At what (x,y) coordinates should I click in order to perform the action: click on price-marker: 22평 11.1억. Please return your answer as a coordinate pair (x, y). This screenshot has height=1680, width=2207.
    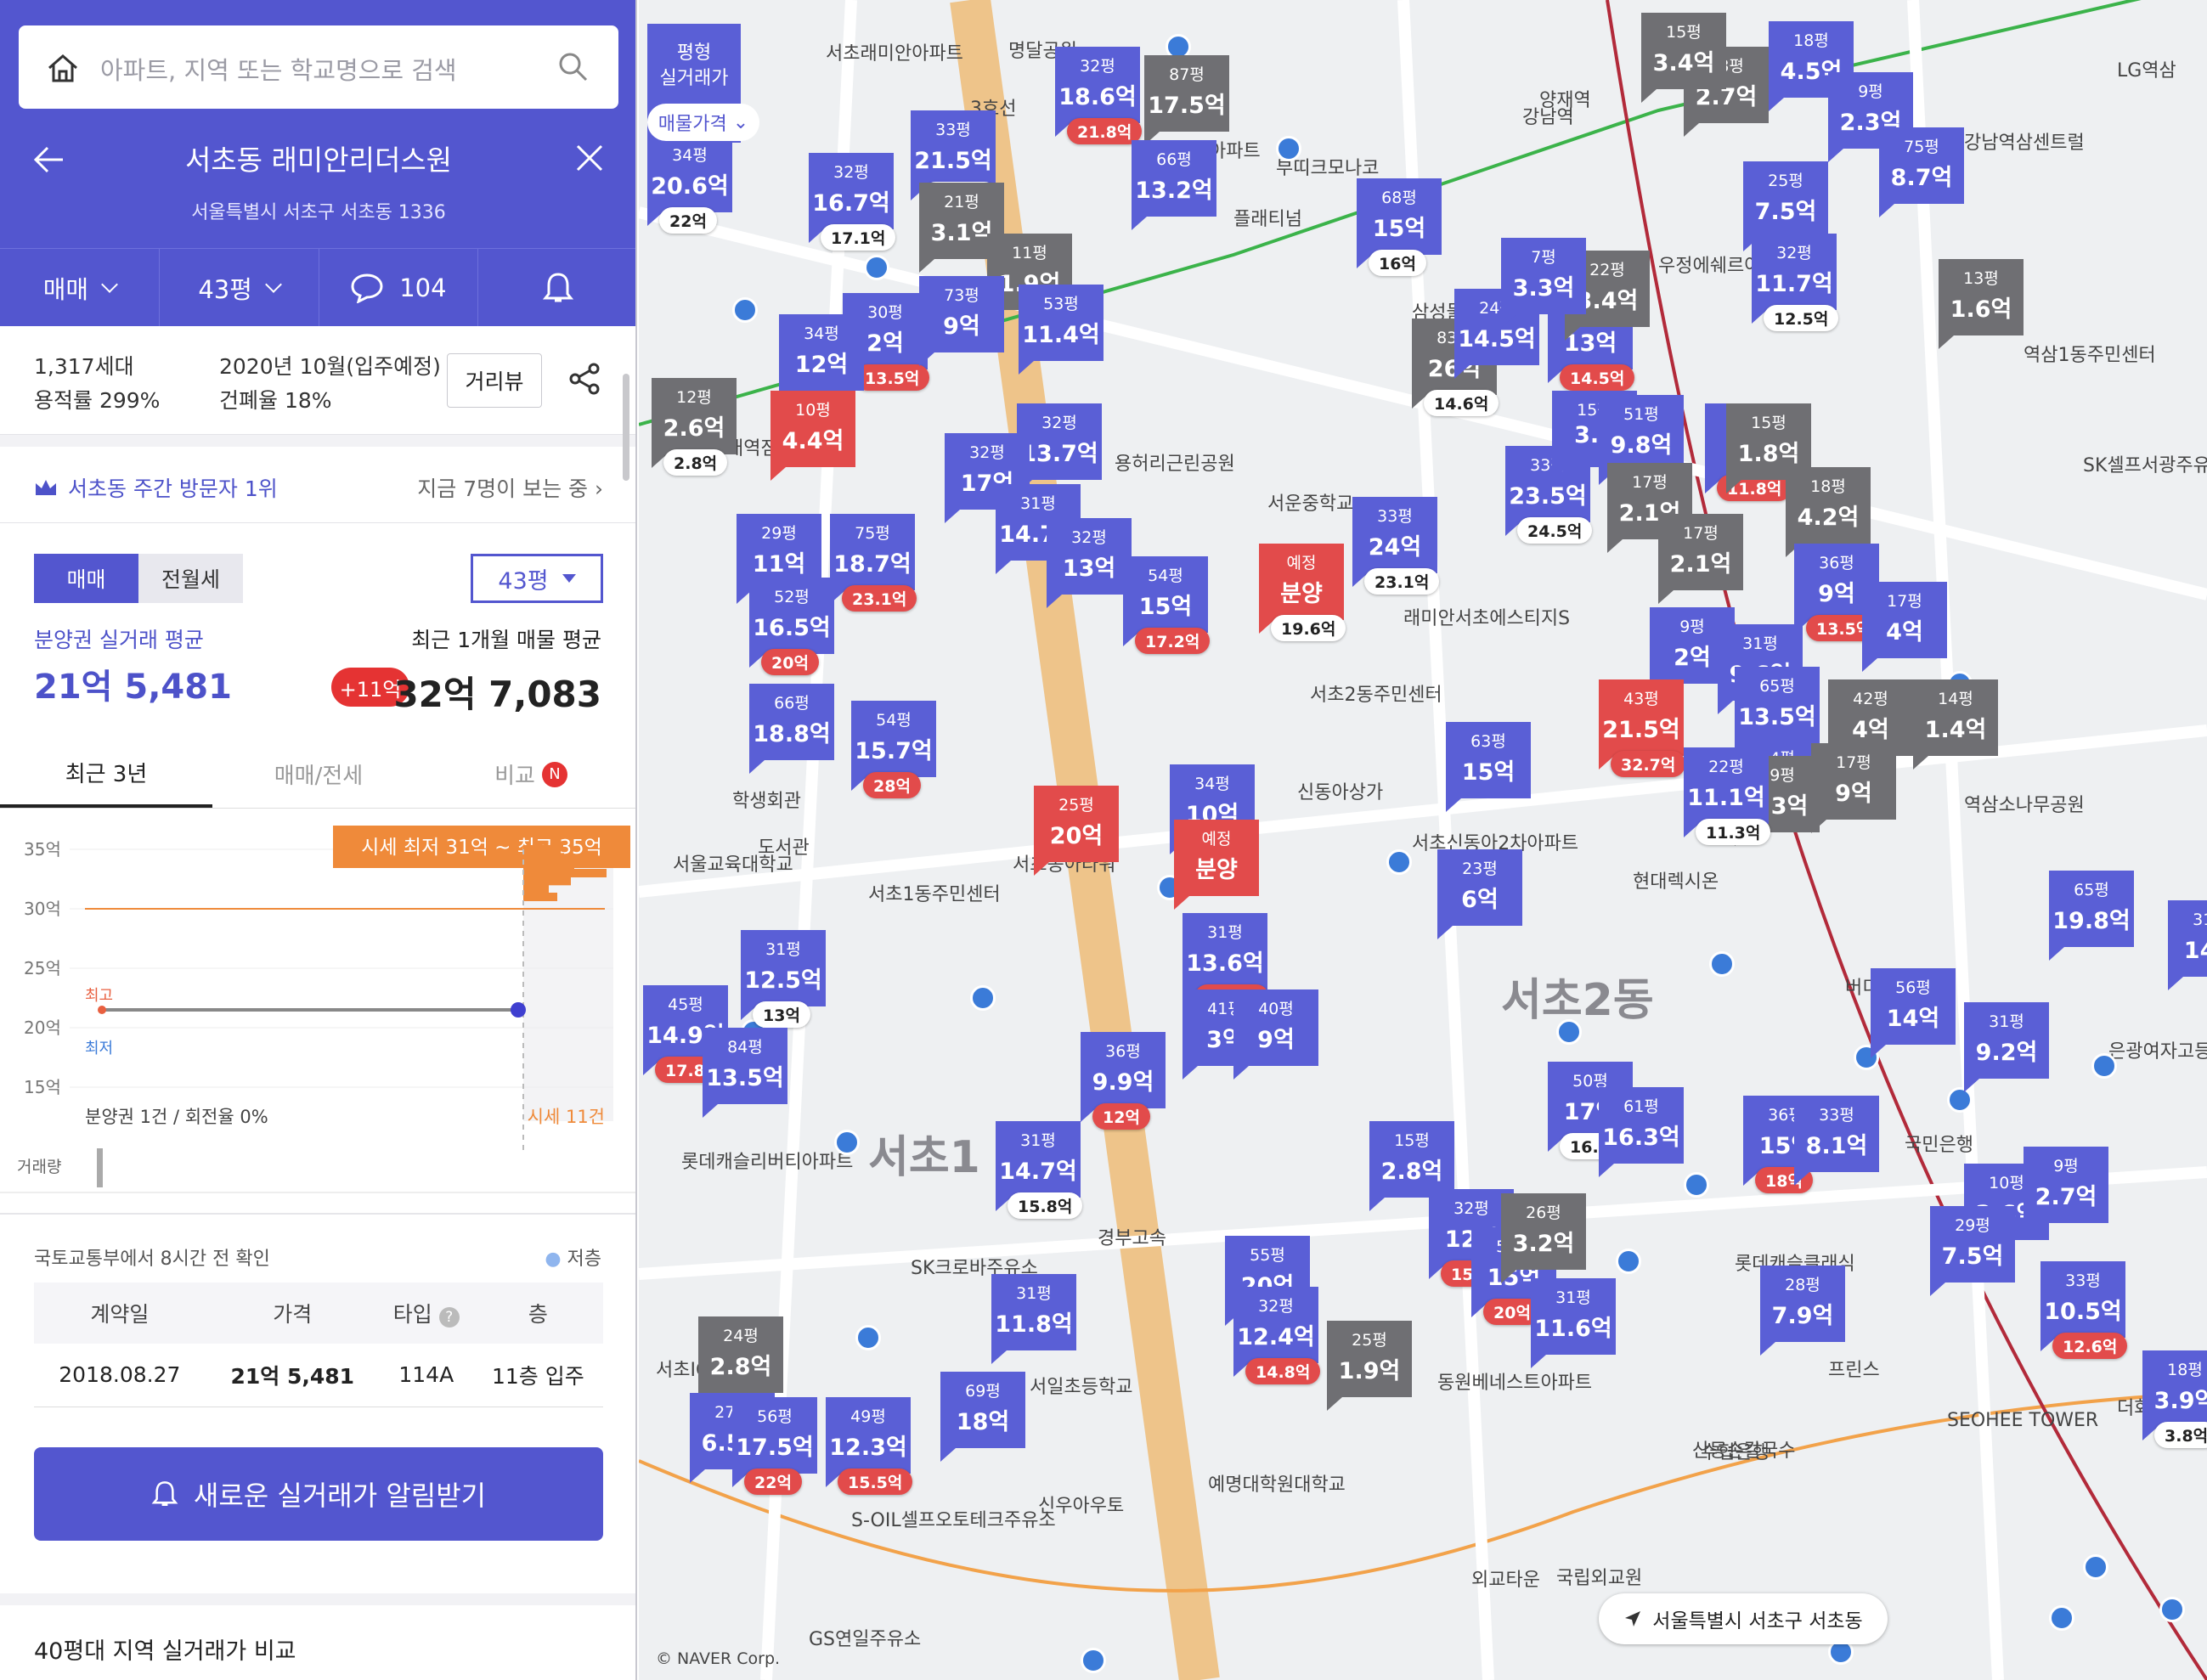
    Looking at the image, I should click on (1727, 792).